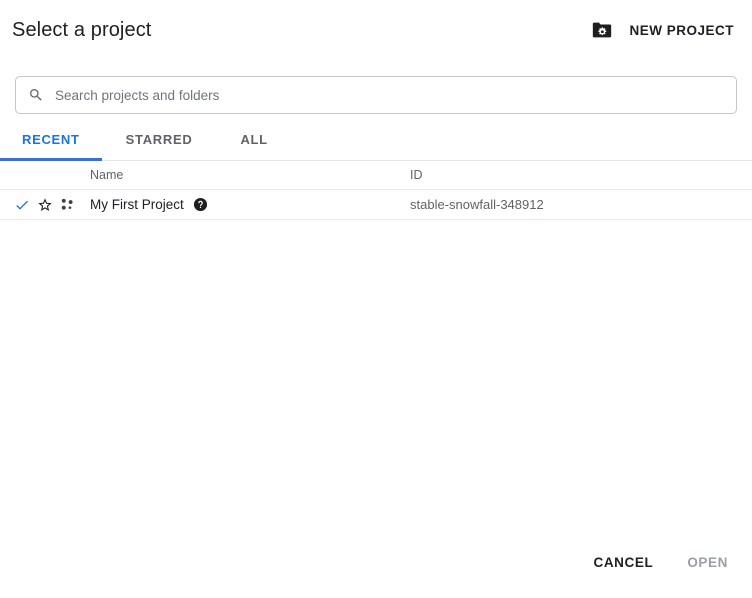 This screenshot has width=752, height=598. Describe the element at coordinates (376, 144) in the screenshot. I see `project-scope-tabs: RECENT STARRED ALL` at that location.